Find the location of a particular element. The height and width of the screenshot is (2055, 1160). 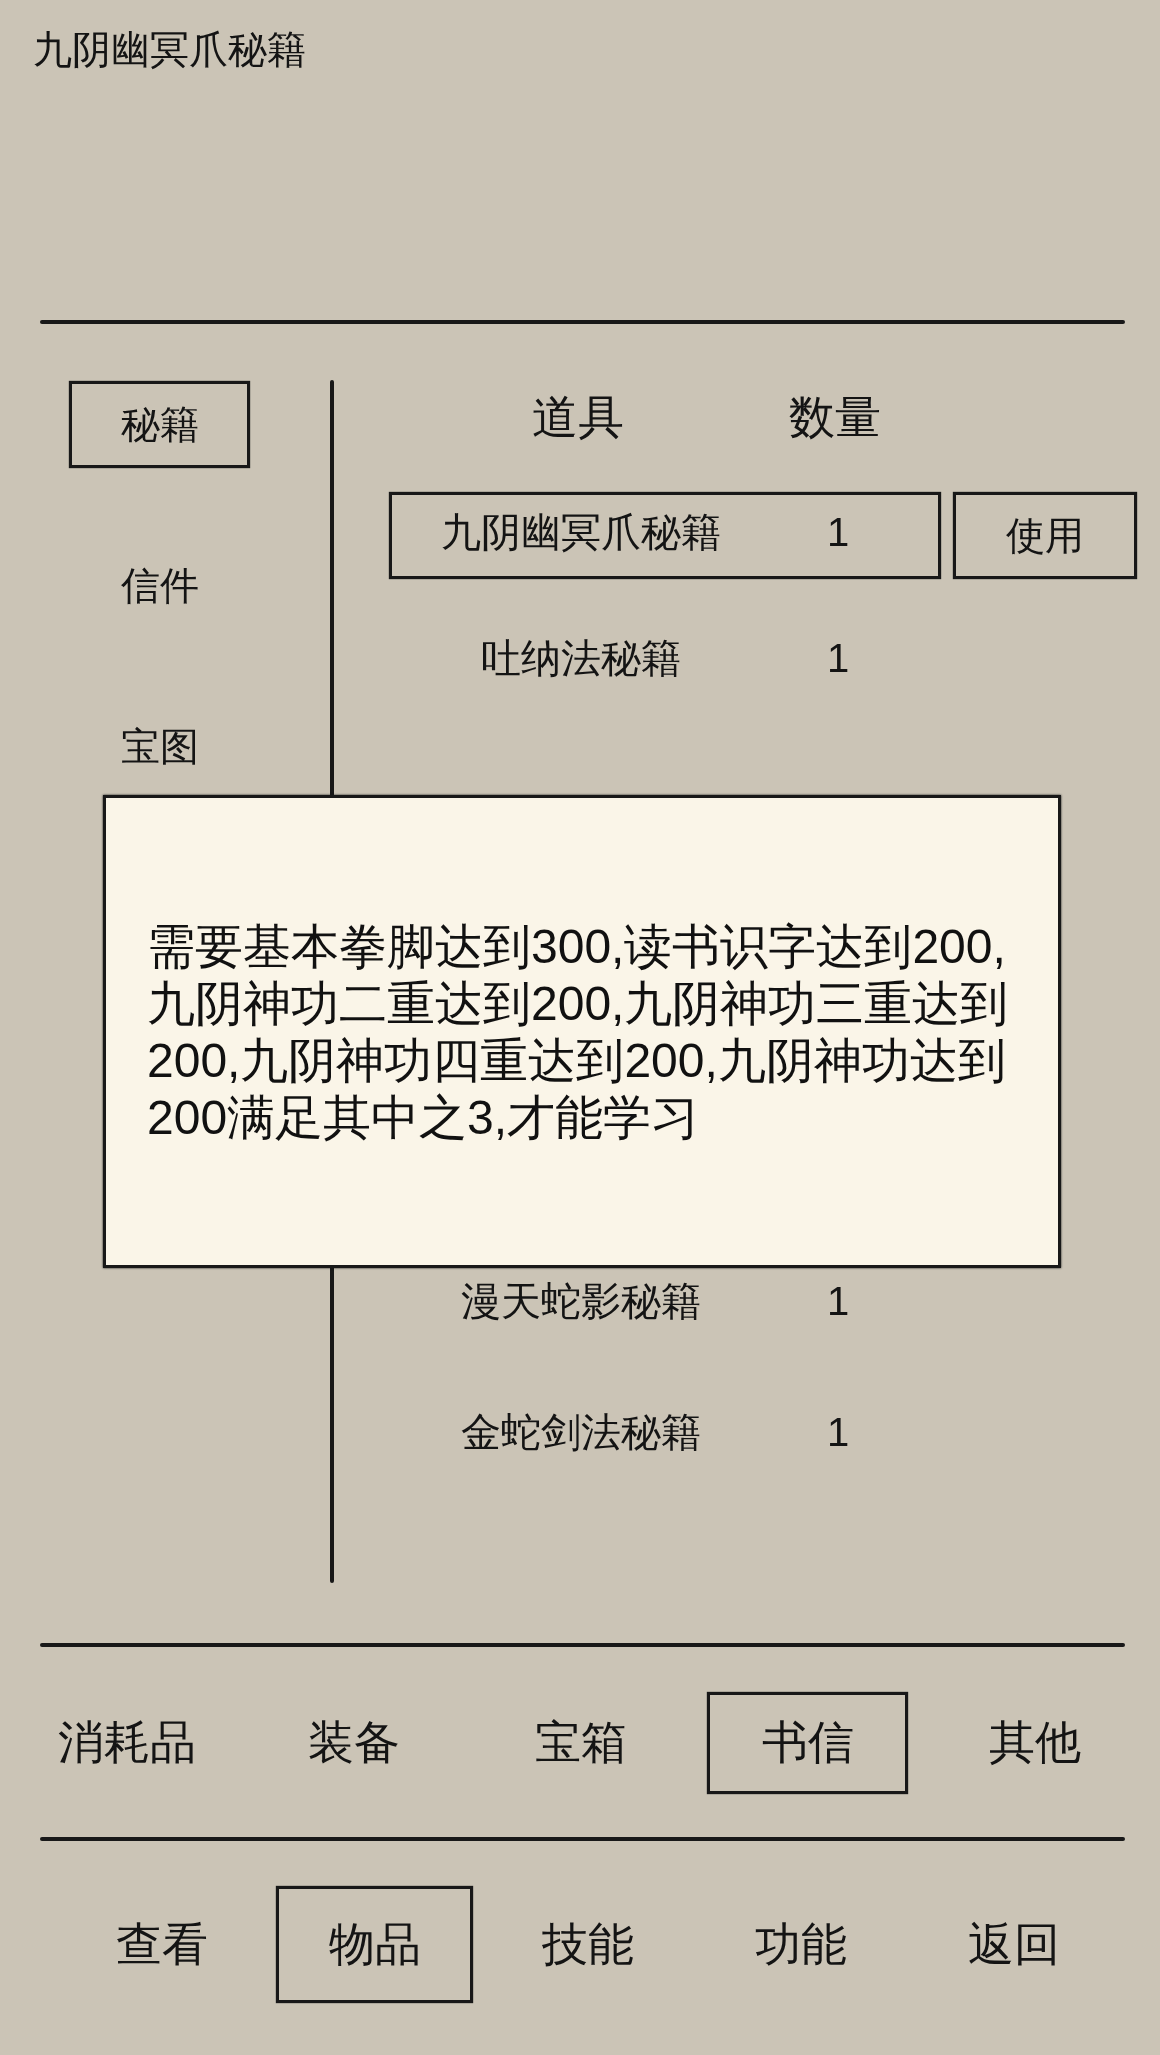

category-tab: 消耗品 is located at coordinates (126, 1743).